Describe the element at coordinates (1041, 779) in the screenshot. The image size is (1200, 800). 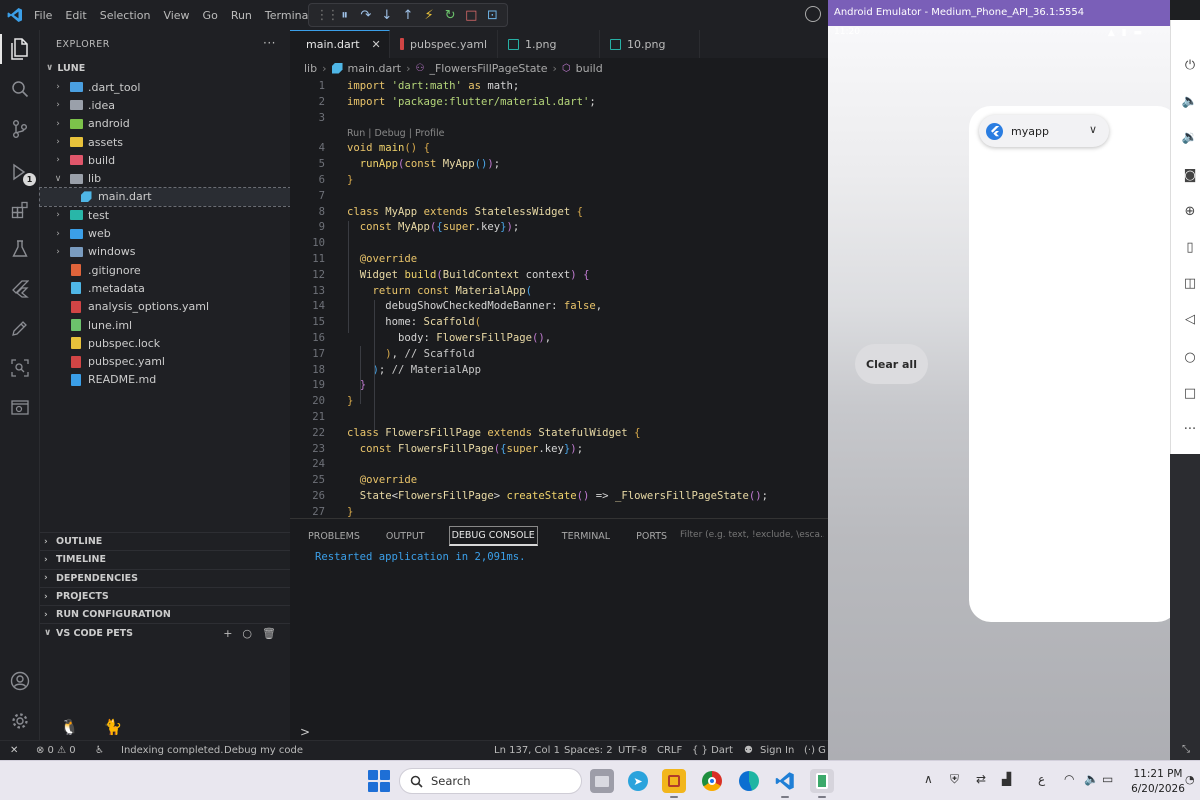
I see `keyboard-language: ع` at that location.